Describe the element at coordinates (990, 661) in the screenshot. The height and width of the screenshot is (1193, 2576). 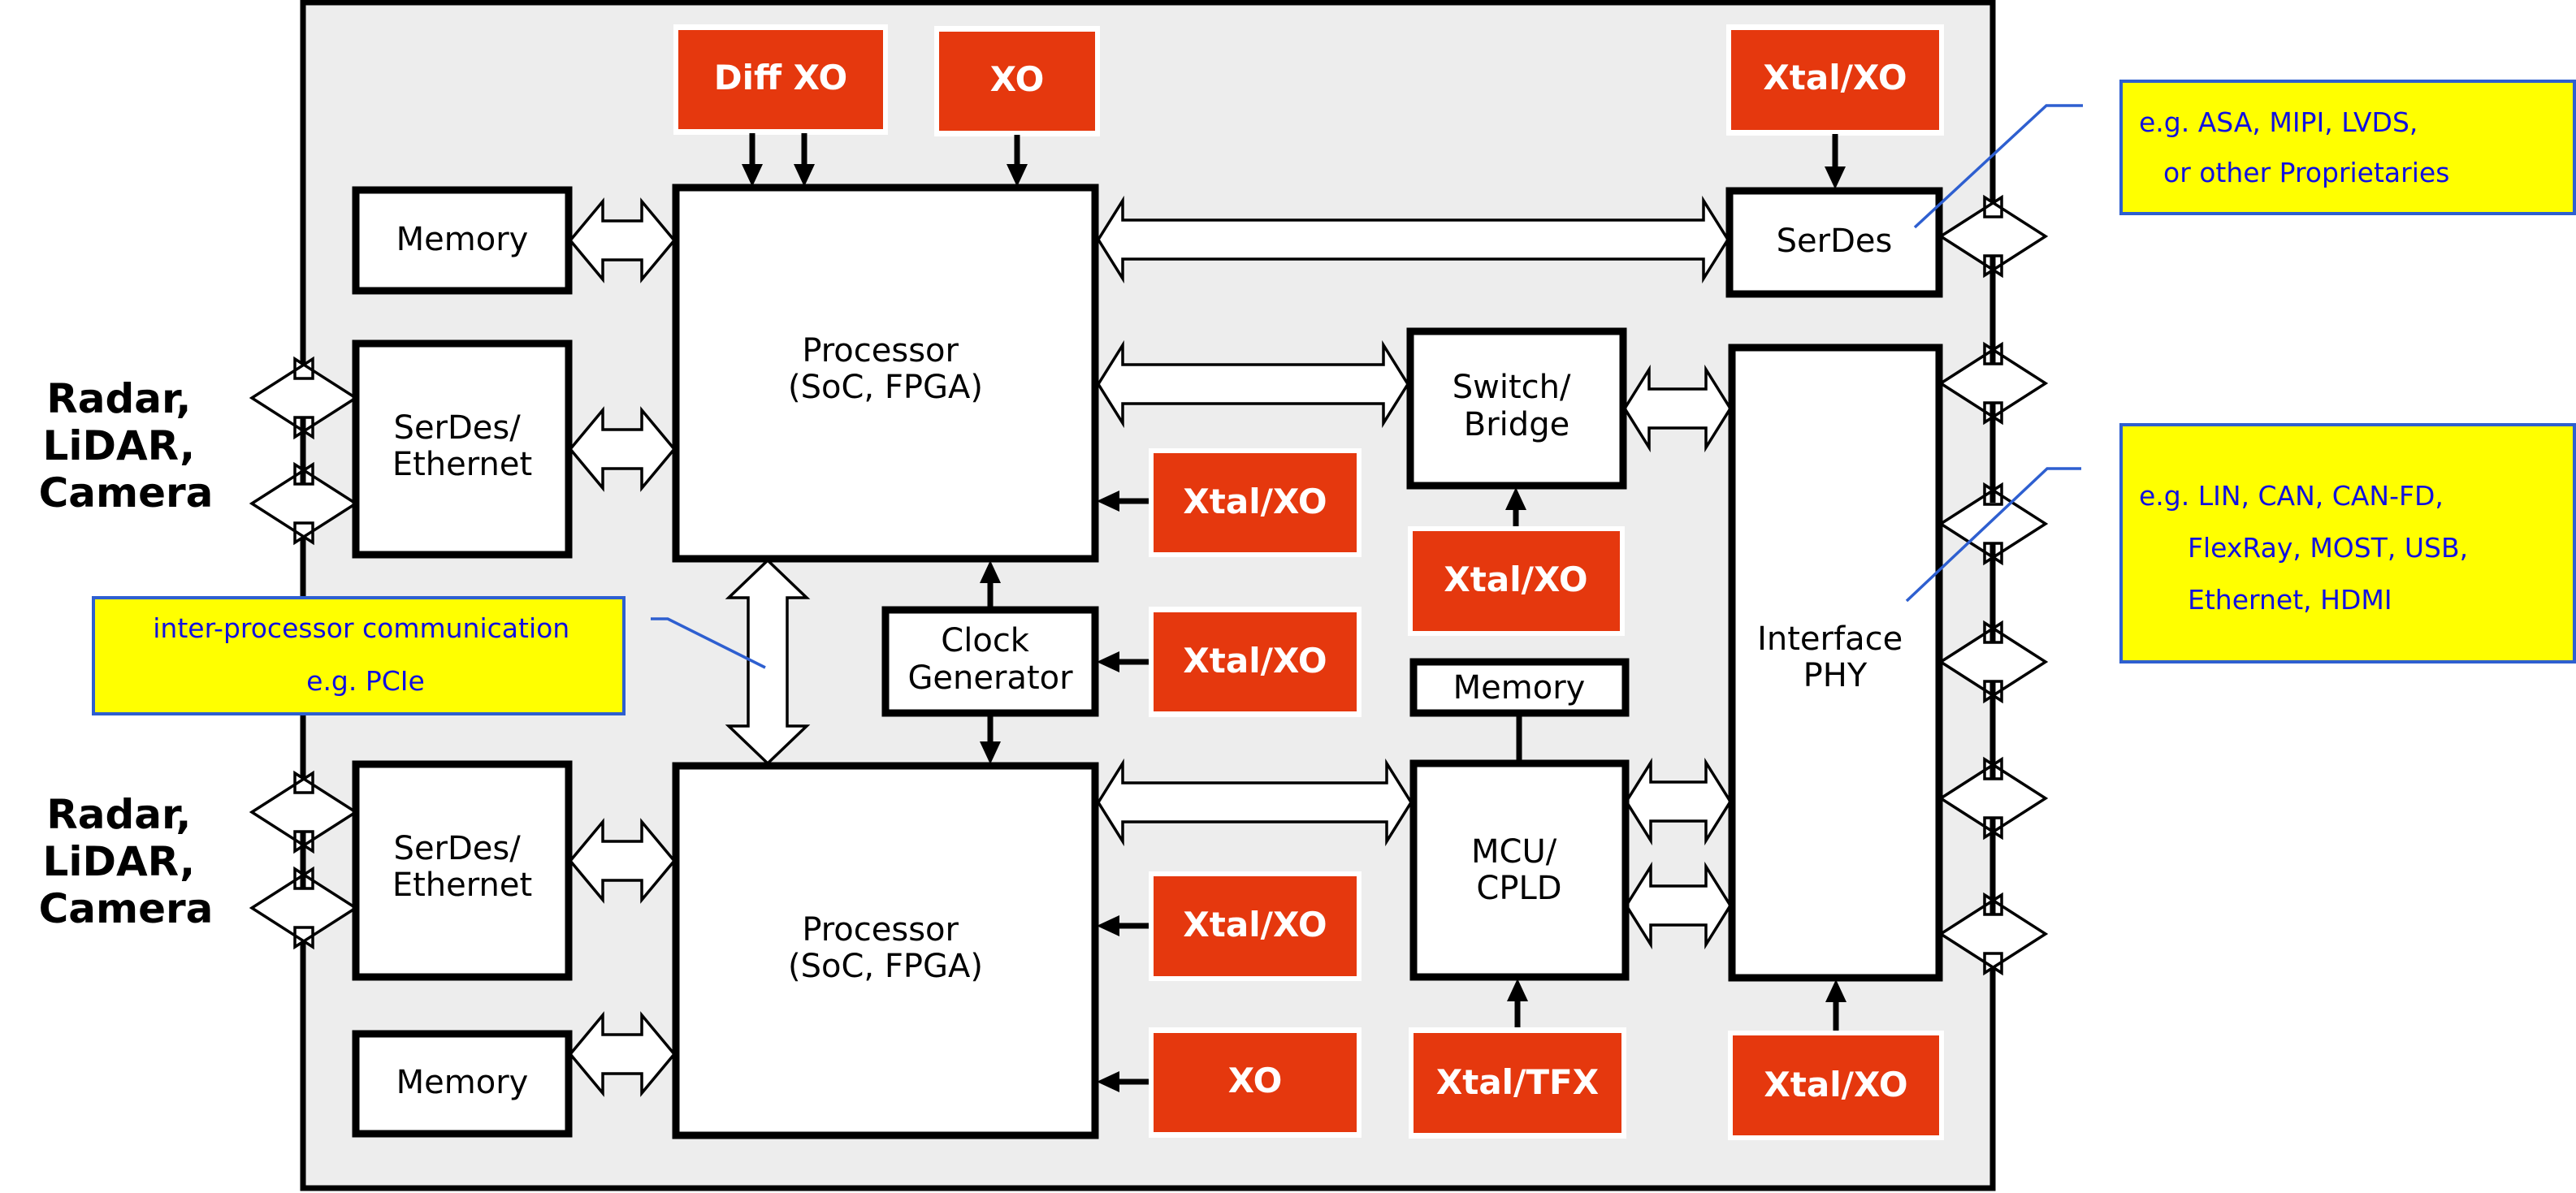
I see `clock-generator-block: Clock Generator` at that location.